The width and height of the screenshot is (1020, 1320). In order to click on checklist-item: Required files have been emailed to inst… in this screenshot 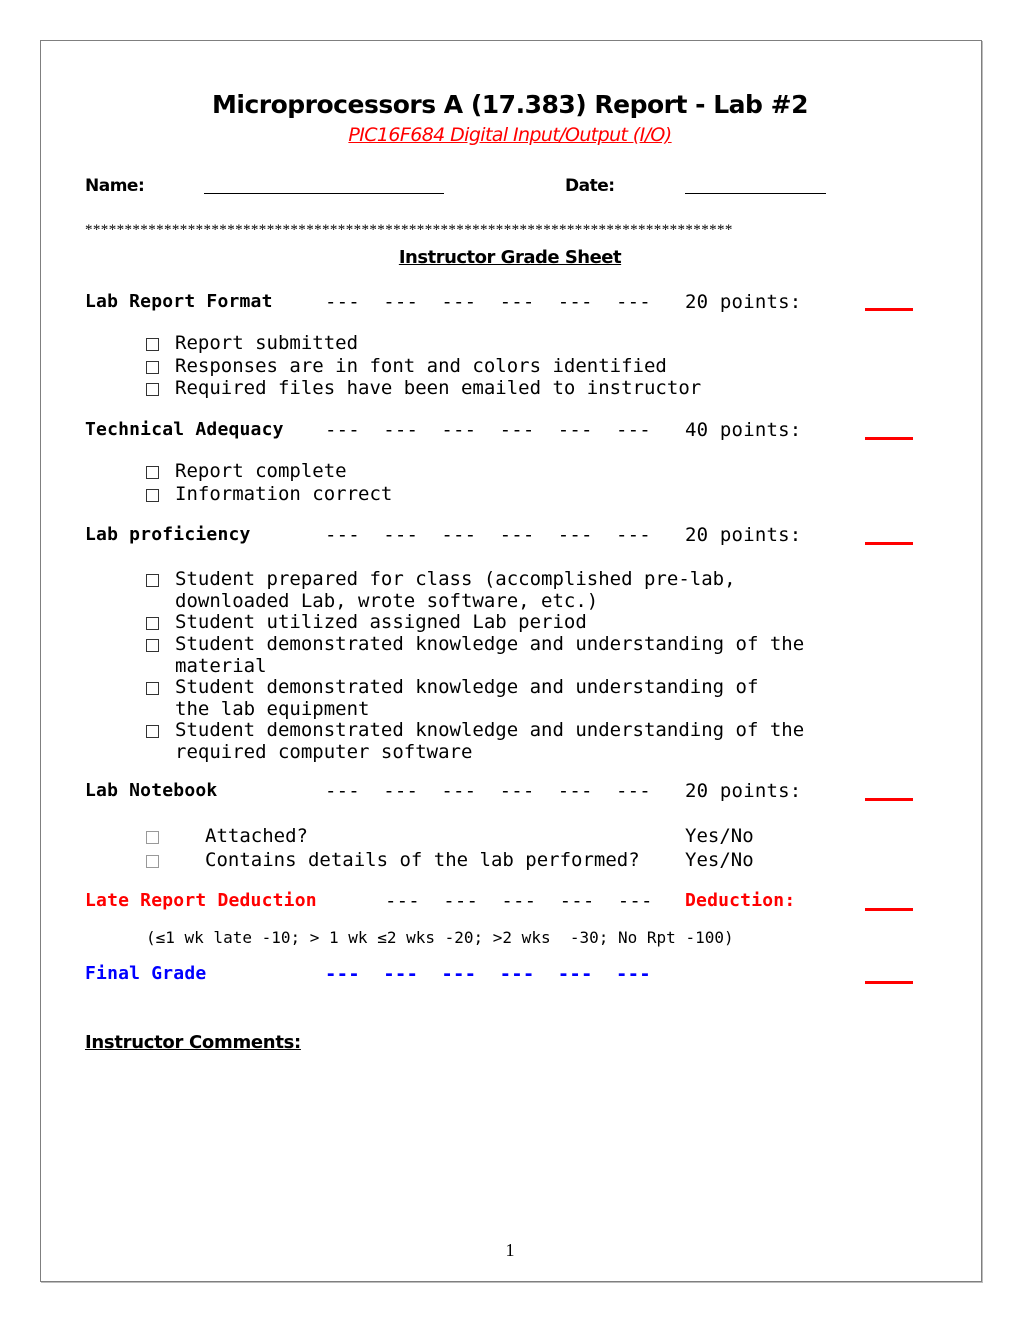, I will do `click(438, 388)`.